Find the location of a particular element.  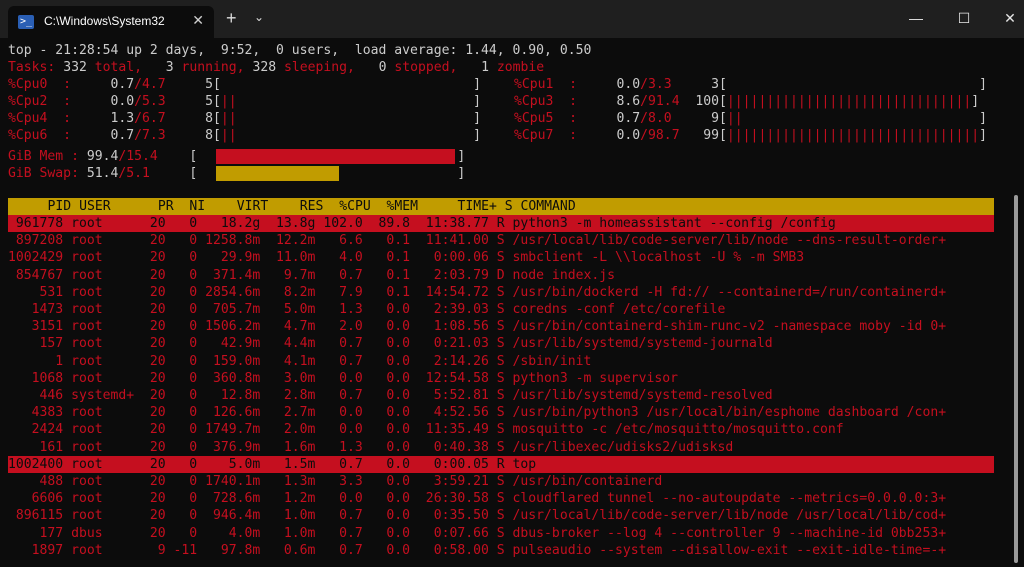

title-bar: >_ C:\Windows\System32 ✕ + ⌄ — ☐ ✕ is located at coordinates (512, 19).